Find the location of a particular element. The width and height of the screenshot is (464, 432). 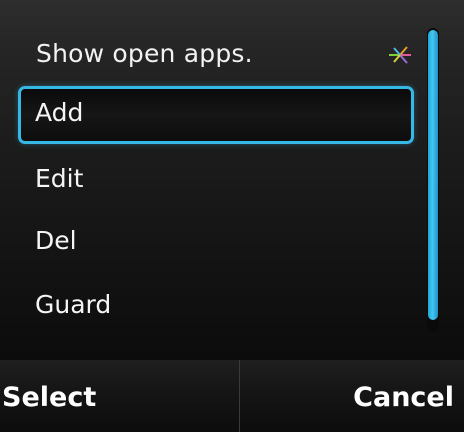

scrollbar-thumb is located at coordinates (433, 175).